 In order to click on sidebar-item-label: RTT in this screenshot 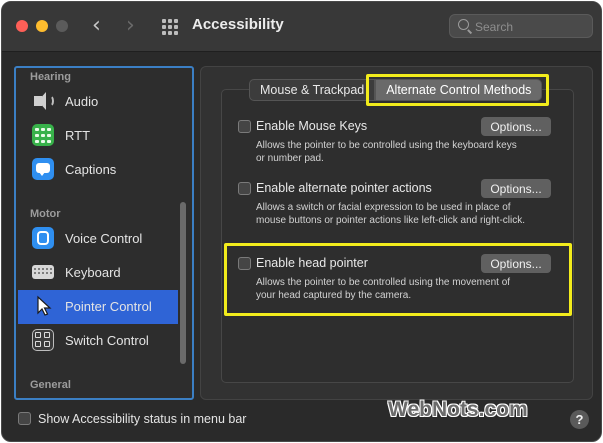, I will do `click(78, 135)`.